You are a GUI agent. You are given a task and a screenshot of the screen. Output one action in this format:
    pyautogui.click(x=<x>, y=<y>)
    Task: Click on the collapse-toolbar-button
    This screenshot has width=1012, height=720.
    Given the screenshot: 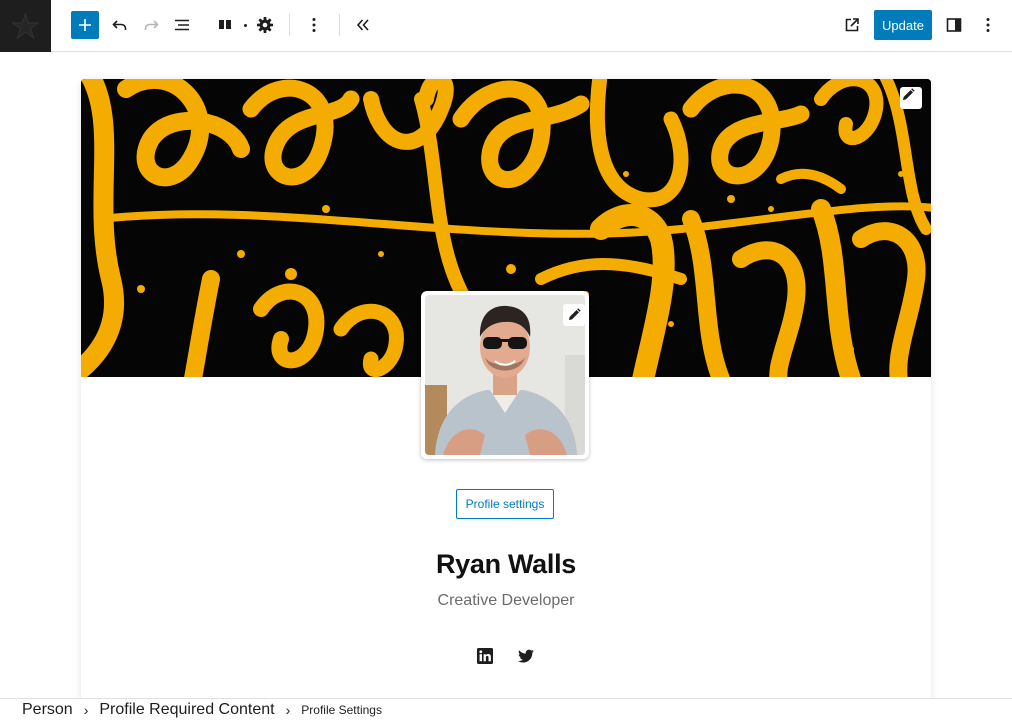 What is the action you would take?
    pyautogui.click(x=363, y=25)
    